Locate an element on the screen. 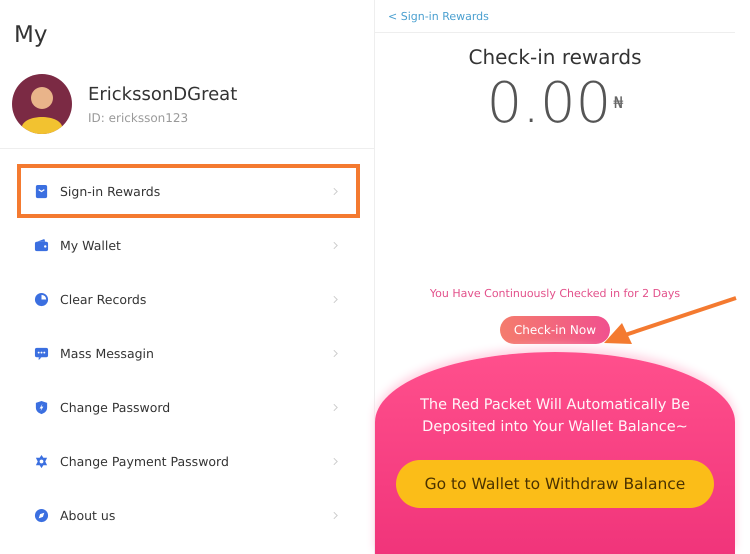  pie-chart-icon is located at coordinates (41, 299).